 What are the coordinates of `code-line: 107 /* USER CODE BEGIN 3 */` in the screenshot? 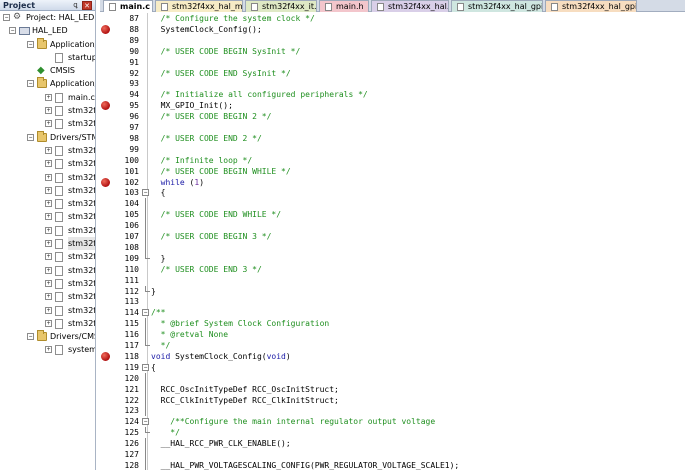 It's located at (392, 236).